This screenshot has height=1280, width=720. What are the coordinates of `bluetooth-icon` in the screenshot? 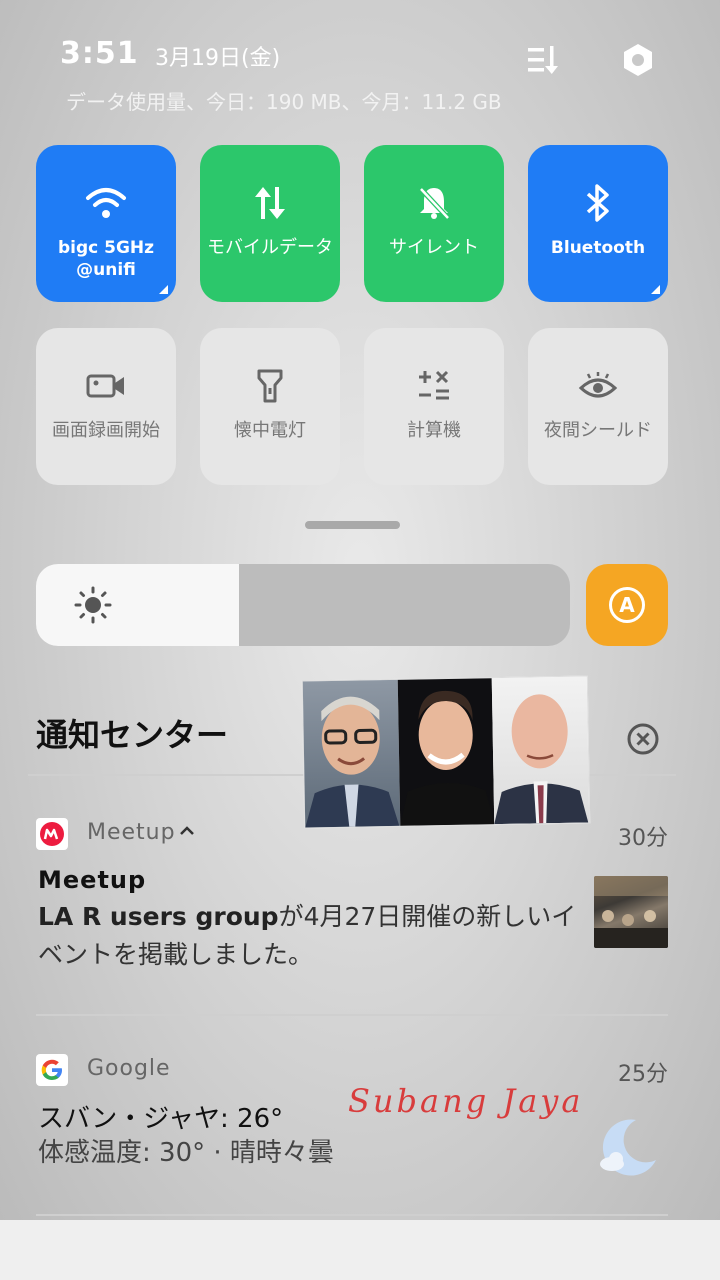 It's located at (598, 203).